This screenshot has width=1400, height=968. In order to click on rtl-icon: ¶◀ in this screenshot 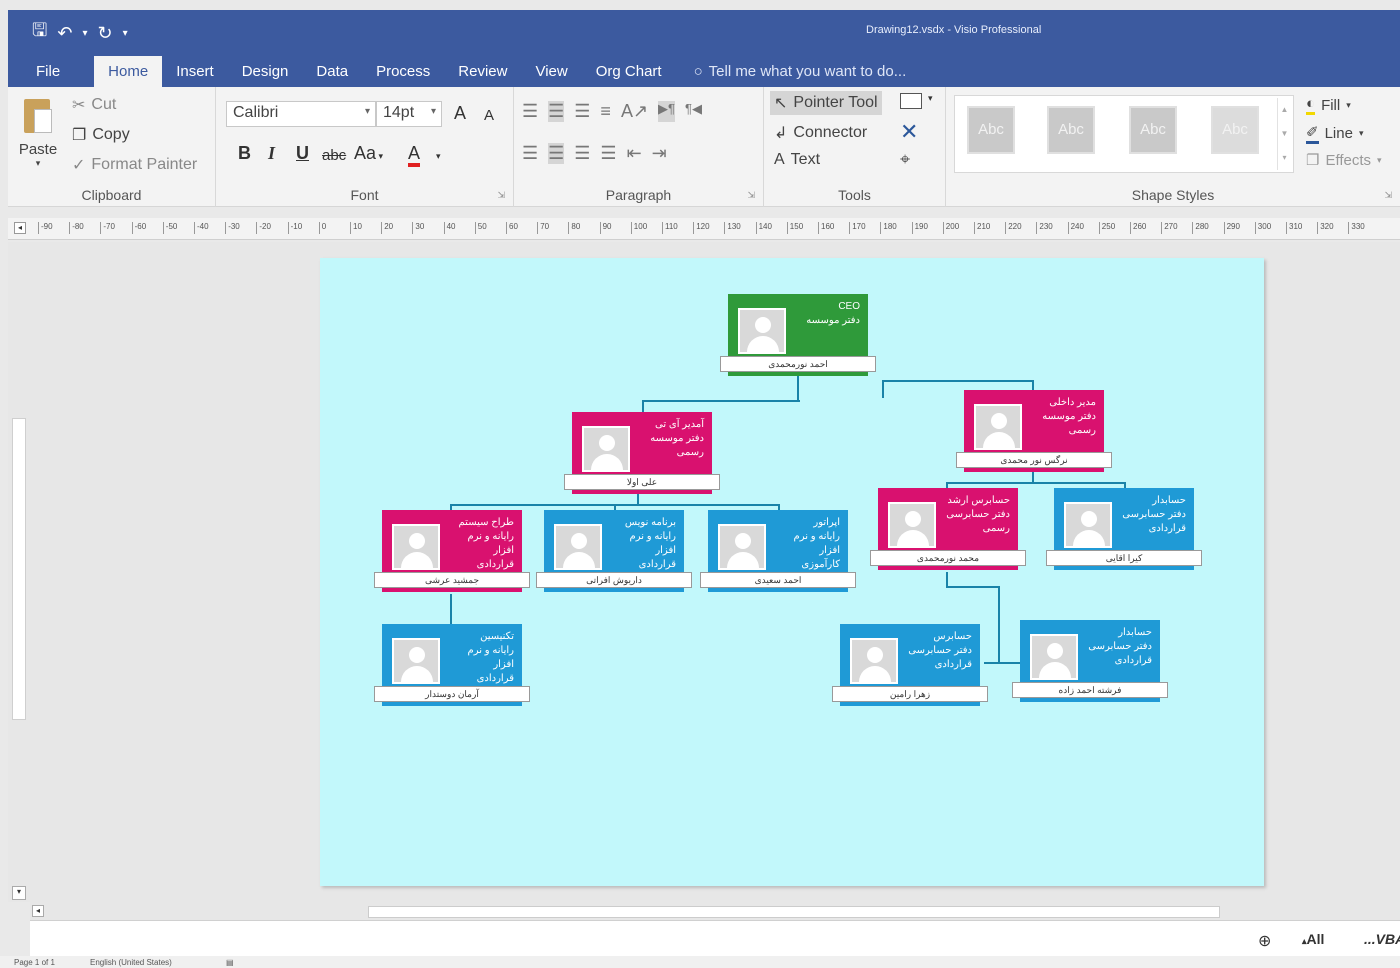, I will do `click(693, 111)`.